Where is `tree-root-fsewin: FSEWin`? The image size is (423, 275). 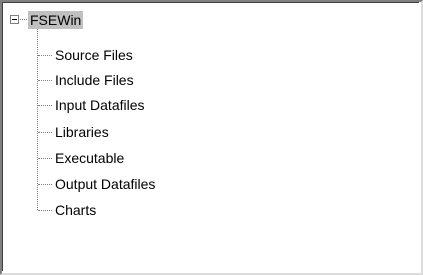 tree-root-fsewin: FSEWin is located at coordinates (56, 20).